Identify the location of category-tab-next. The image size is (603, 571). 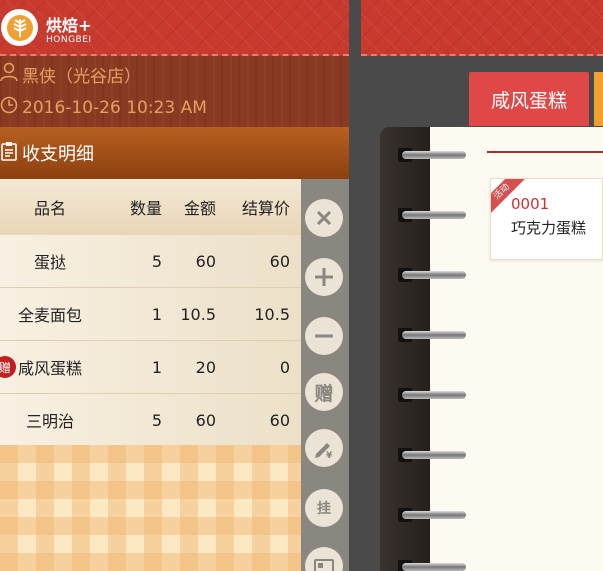
(598, 99).